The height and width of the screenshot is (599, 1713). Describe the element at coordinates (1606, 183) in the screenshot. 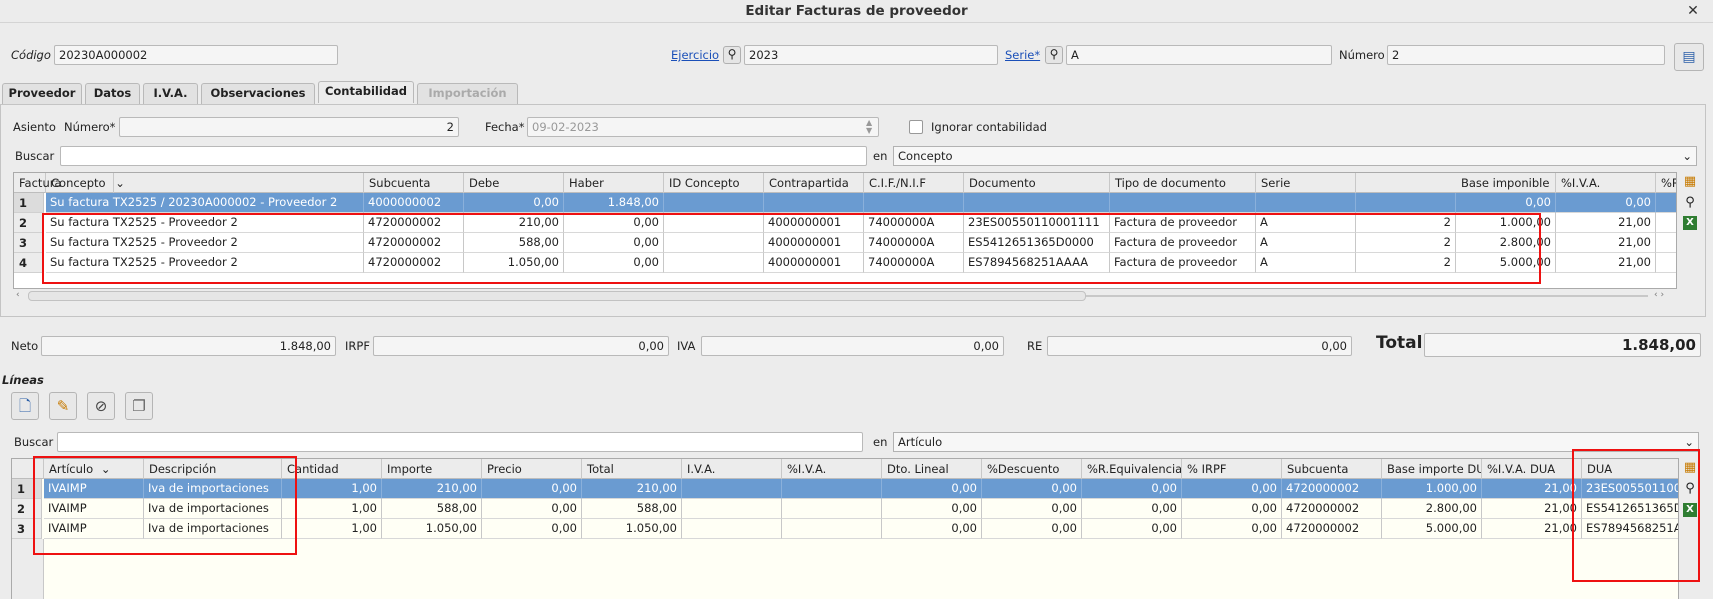

I see `header-iva: %I.V.A.` at that location.